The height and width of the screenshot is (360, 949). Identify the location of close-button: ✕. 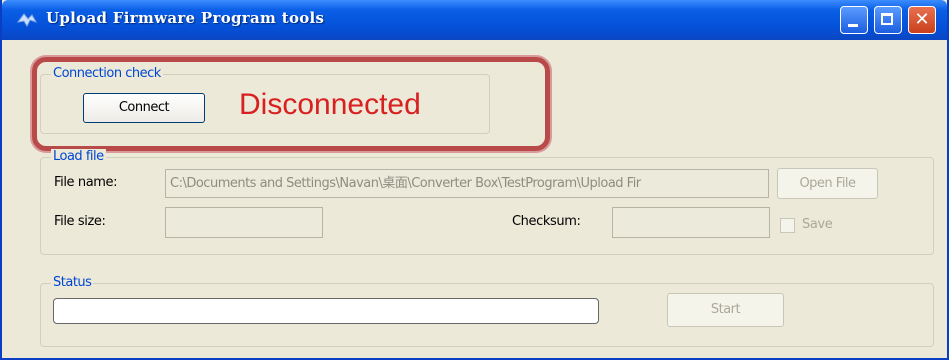
(922, 20).